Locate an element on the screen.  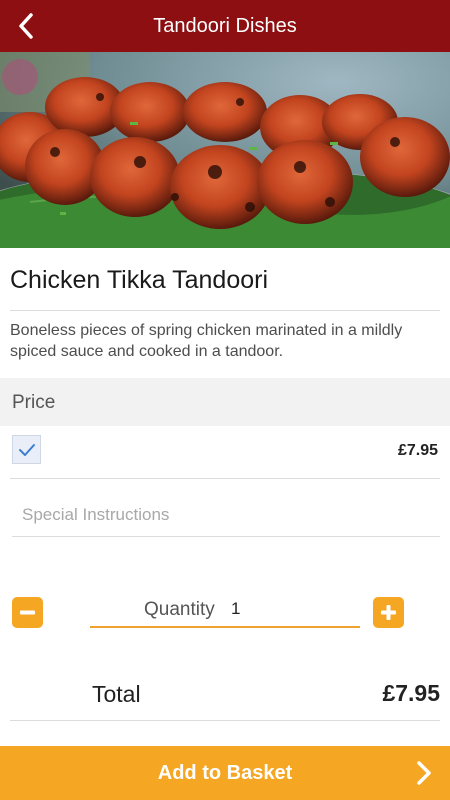
checkmark-icon is located at coordinates (26, 449).